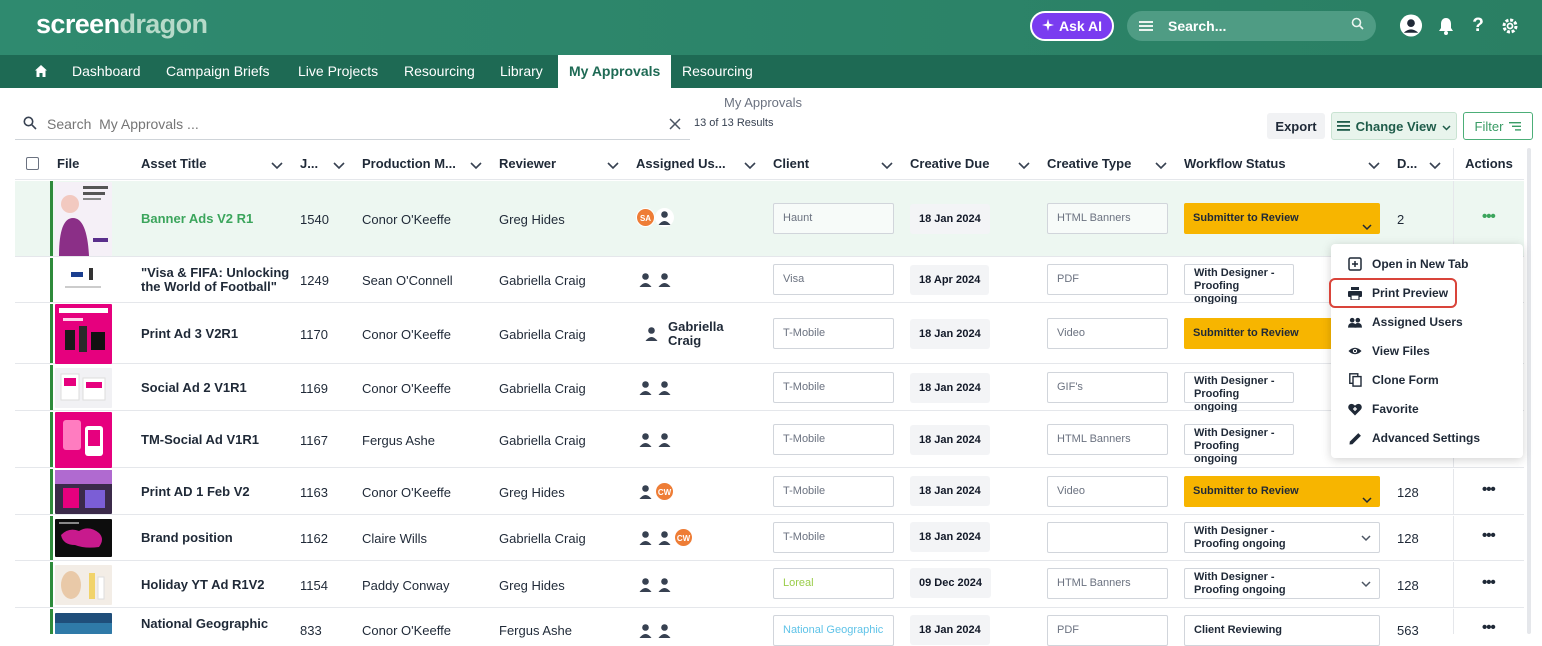  What do you see at coordinates (1411, 25) in the screenshot?
I see `user-avatar-icon` at bounding box center [1411, 25].